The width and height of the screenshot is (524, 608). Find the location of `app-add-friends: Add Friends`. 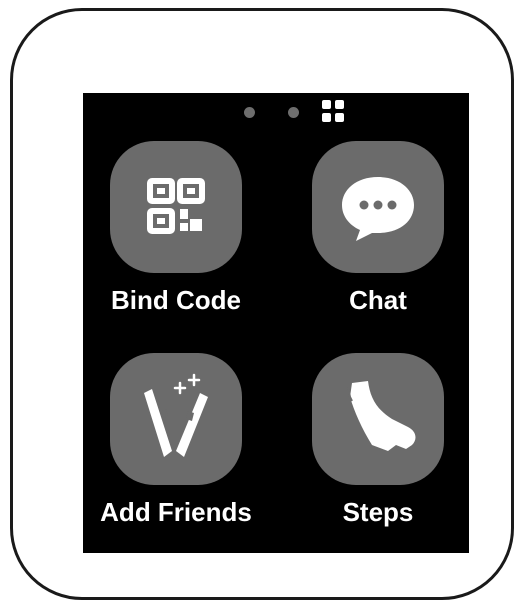

app-add-friends: Add Friends is located at coordinates (177, 453).